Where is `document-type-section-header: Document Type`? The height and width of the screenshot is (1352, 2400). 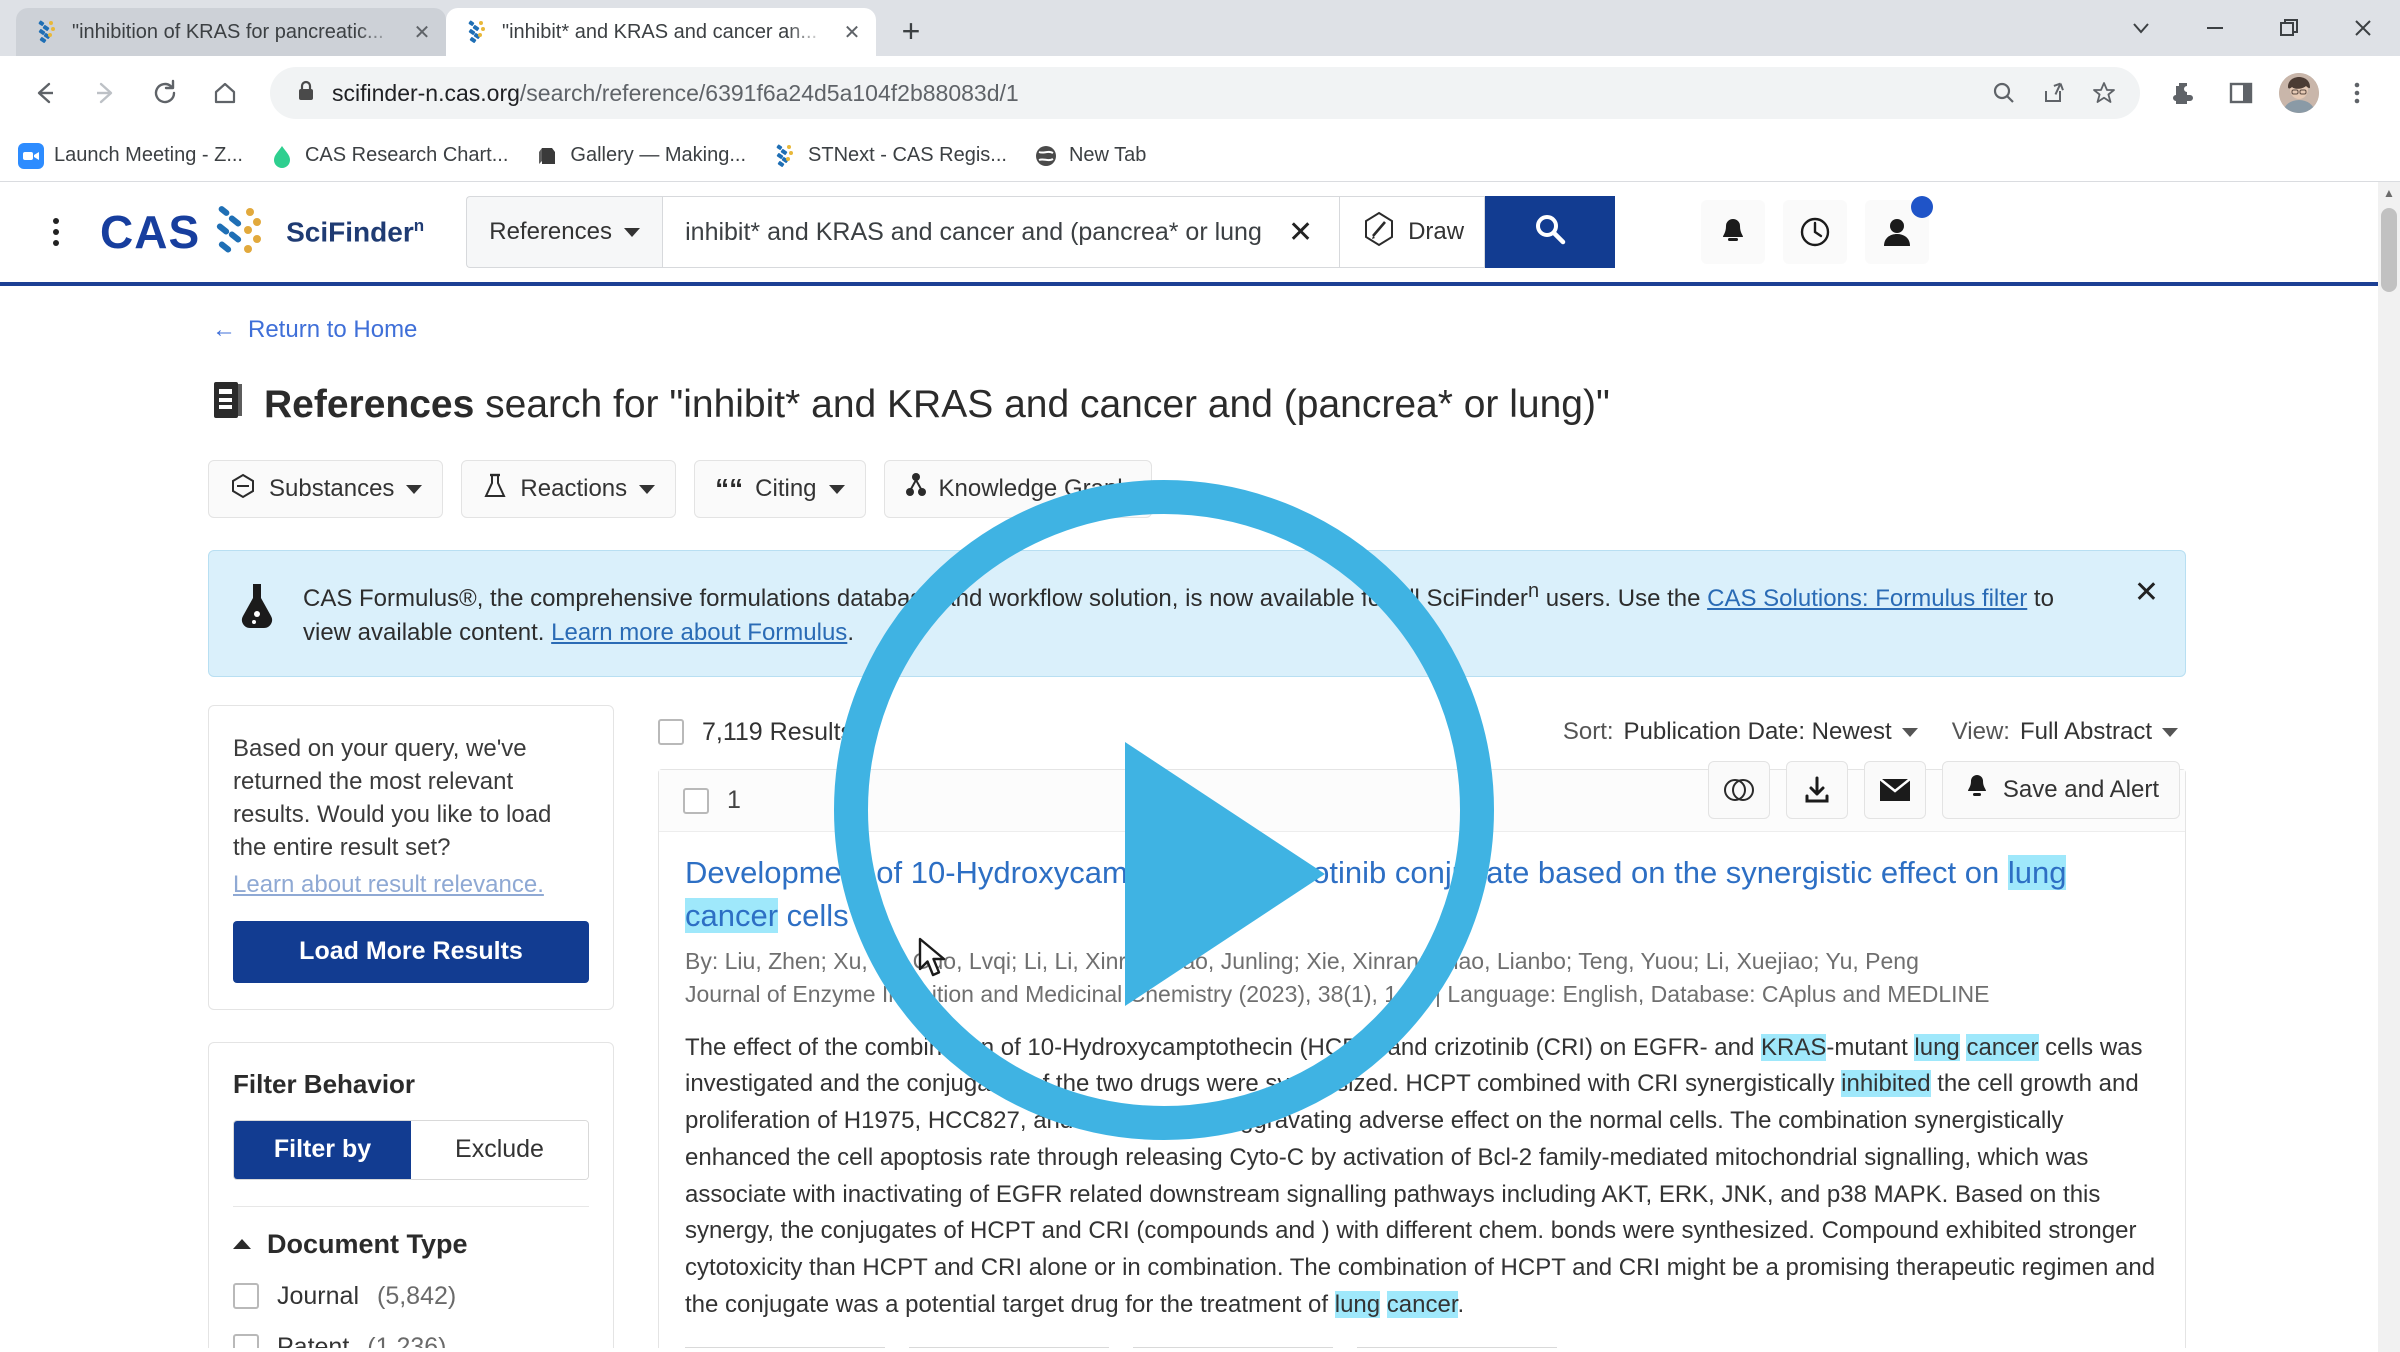 document-type-section-header: Document Type is located at coordinates (411, 1244).